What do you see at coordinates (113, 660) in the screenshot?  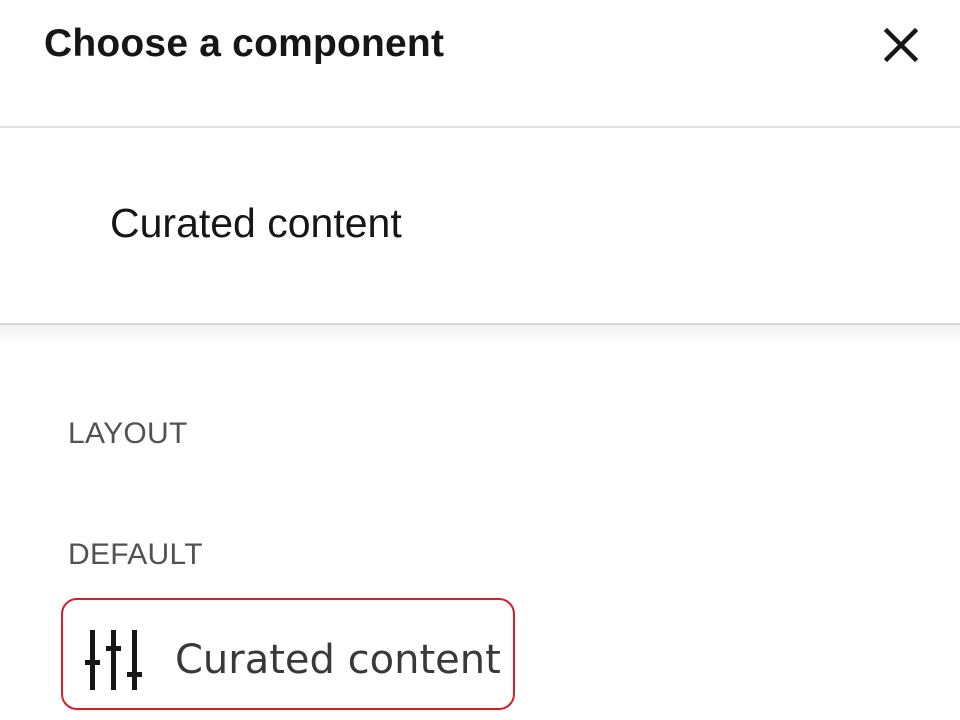 I see `sliders-icon` at bounding box center [113, 660].